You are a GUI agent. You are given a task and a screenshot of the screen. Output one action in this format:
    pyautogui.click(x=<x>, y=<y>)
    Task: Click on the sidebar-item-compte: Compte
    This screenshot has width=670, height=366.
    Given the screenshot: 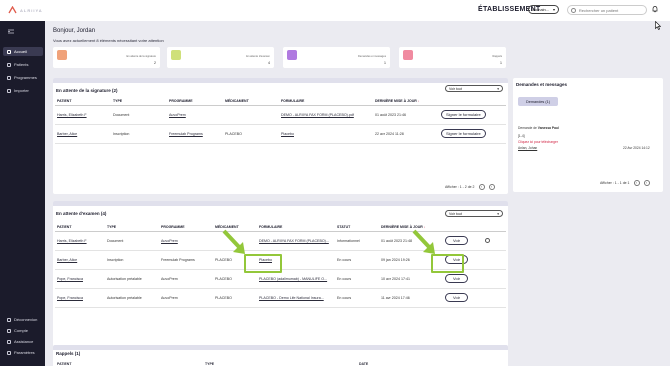 What is the action you would take?
    pyautogui.click(x=23, y=330)
    